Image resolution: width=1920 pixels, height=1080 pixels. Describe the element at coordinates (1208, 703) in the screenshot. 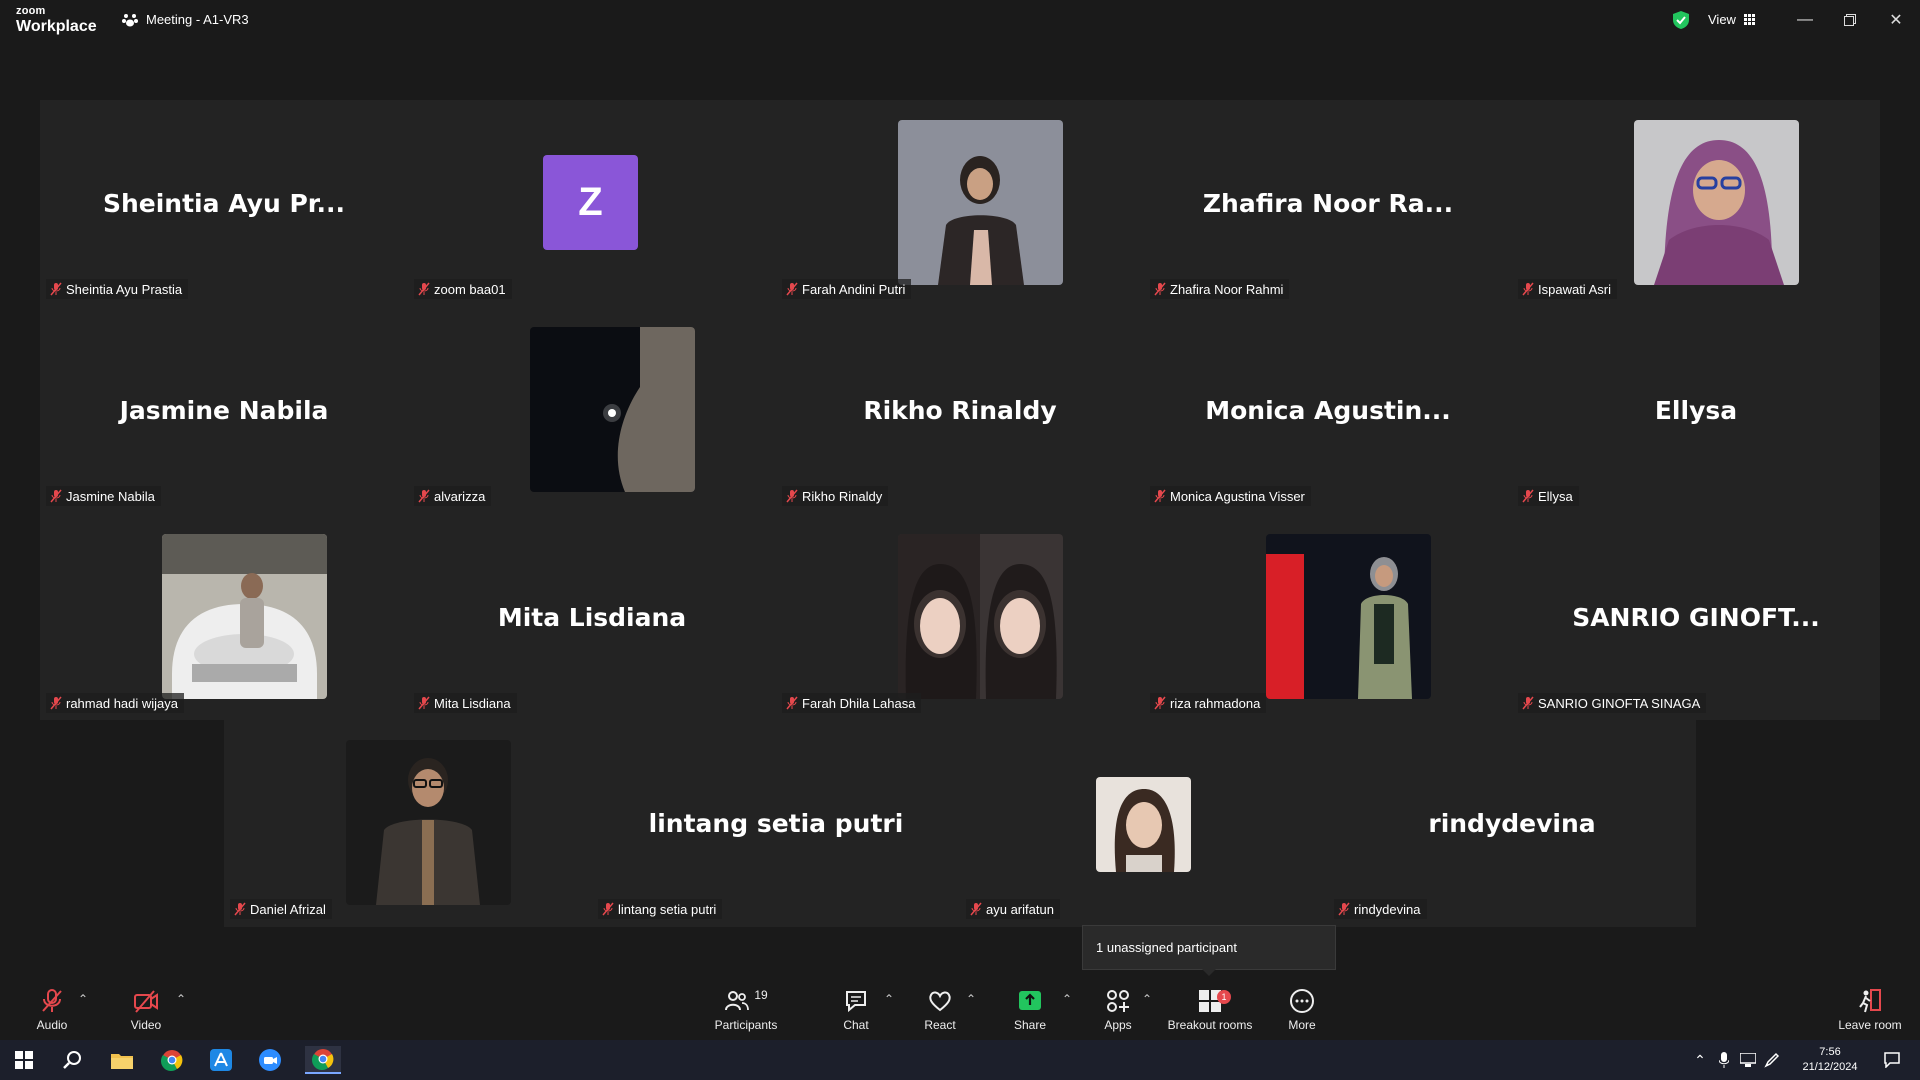

I see `participant-name-label: riza rahmadona` at that location.